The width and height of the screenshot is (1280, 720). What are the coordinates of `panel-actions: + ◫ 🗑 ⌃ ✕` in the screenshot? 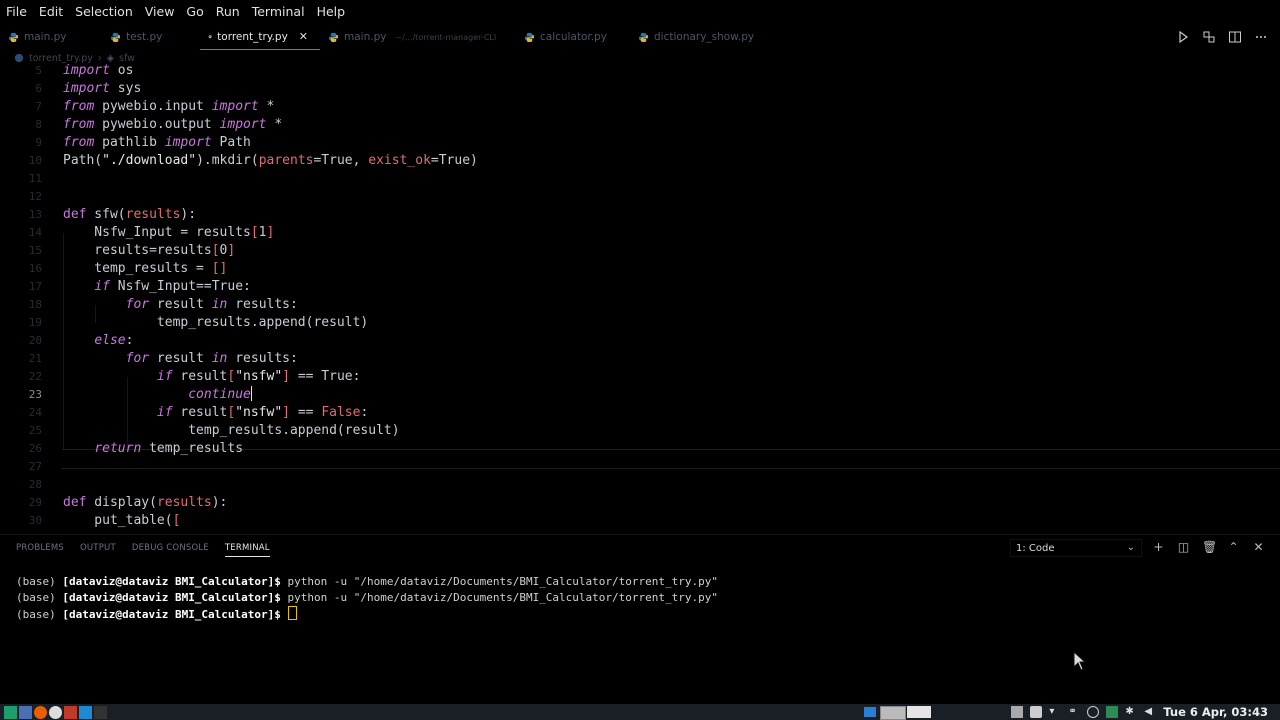 It's located at (1208, 547).